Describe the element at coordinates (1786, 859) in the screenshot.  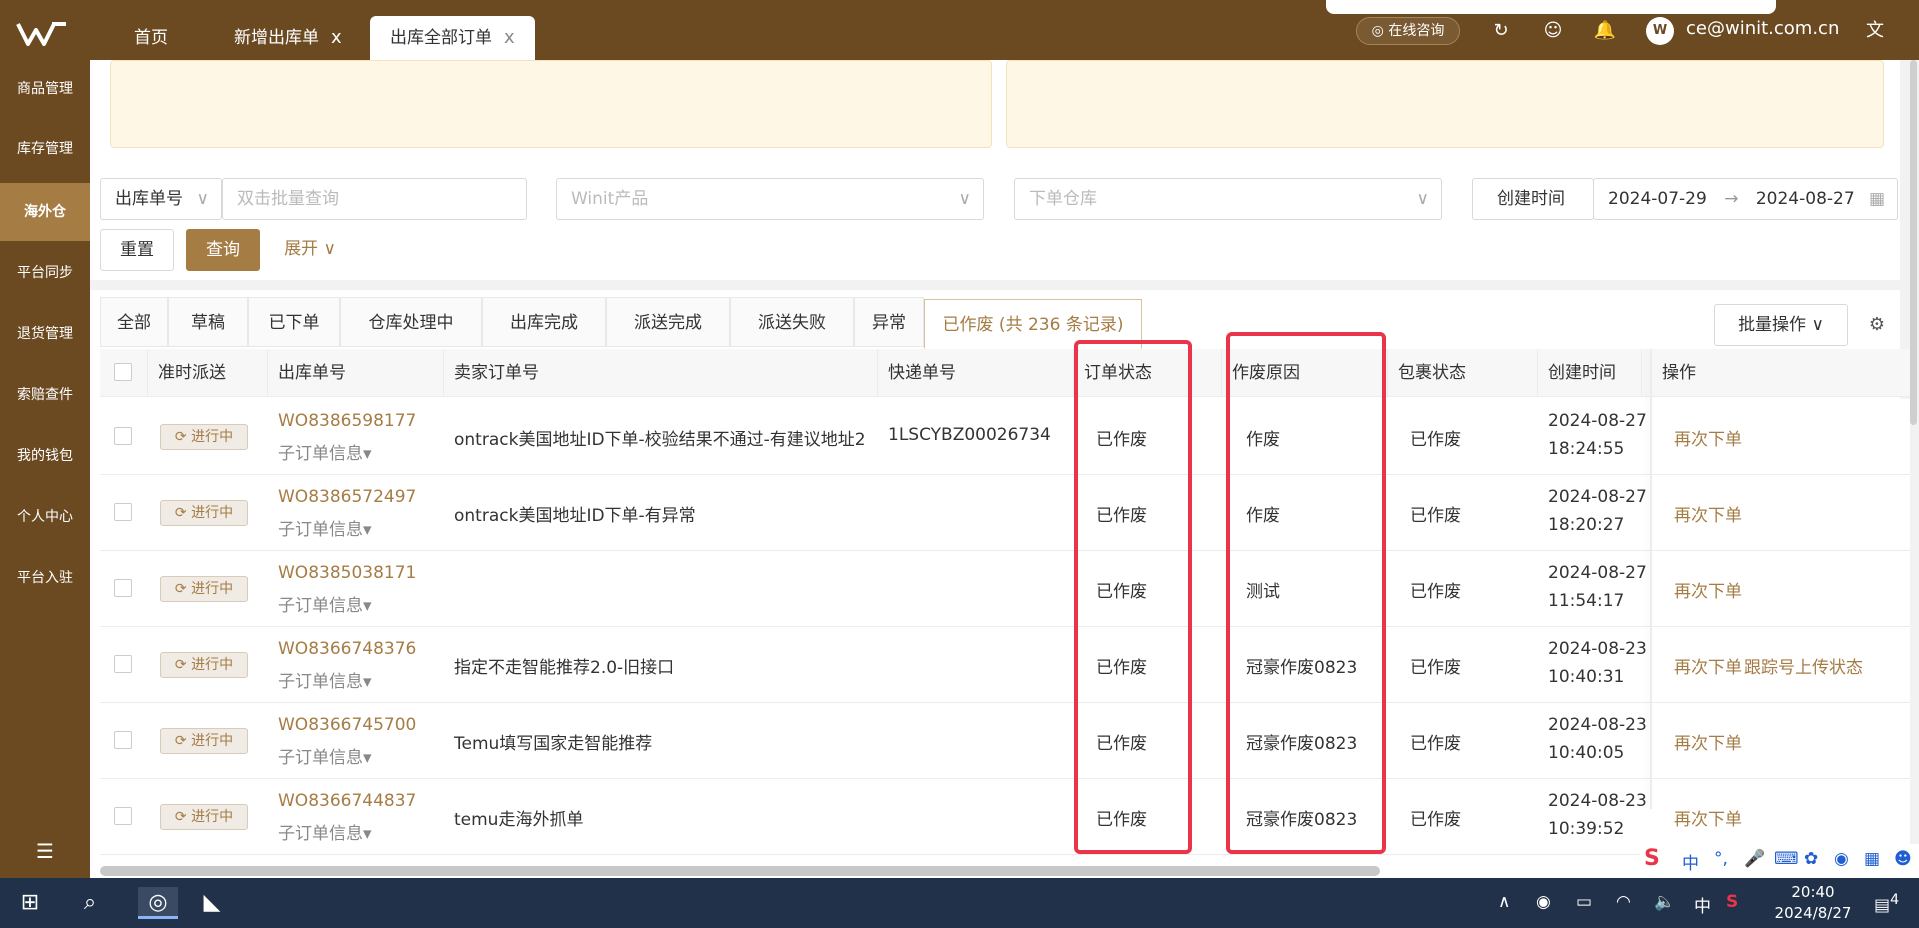
I see `keyboard-icon: ⌨` at that location.